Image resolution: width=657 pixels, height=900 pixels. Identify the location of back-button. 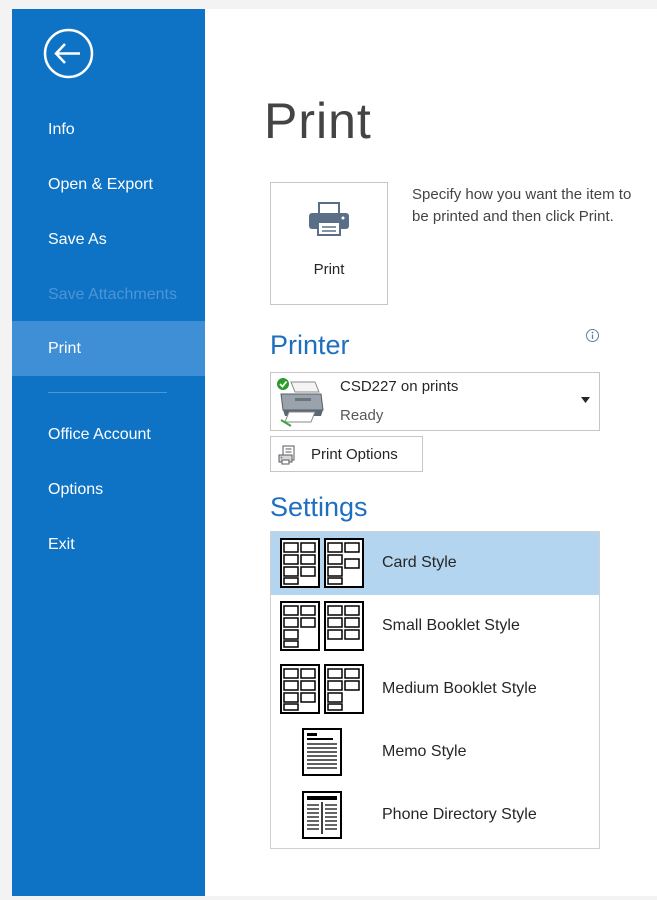
(68, 53).